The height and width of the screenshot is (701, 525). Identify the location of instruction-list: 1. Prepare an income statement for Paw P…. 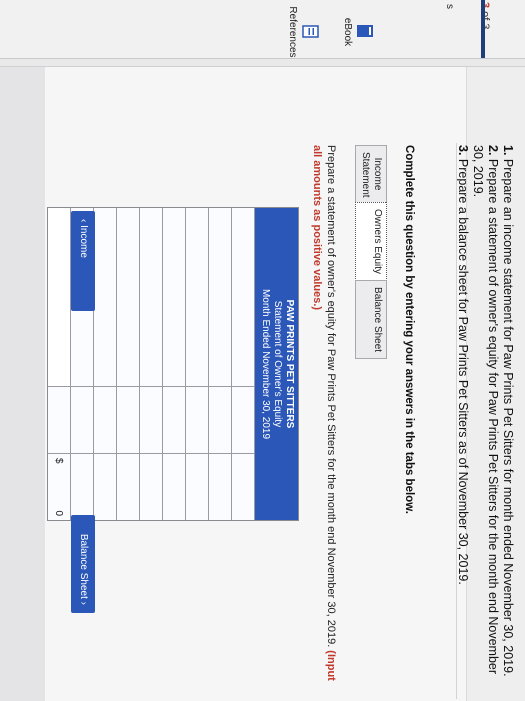
(485, 415).